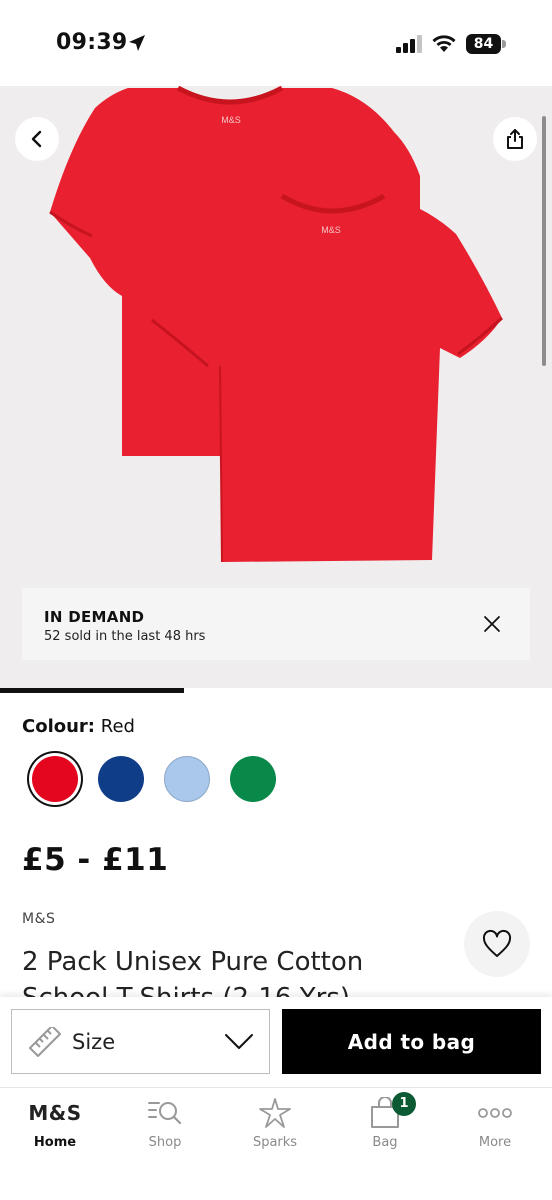 The image size is (552, 1200). What do you see at coordinates (165, 1113) in the screenshot?
I see `search-list-icon` at bounding box center [165, 1113].